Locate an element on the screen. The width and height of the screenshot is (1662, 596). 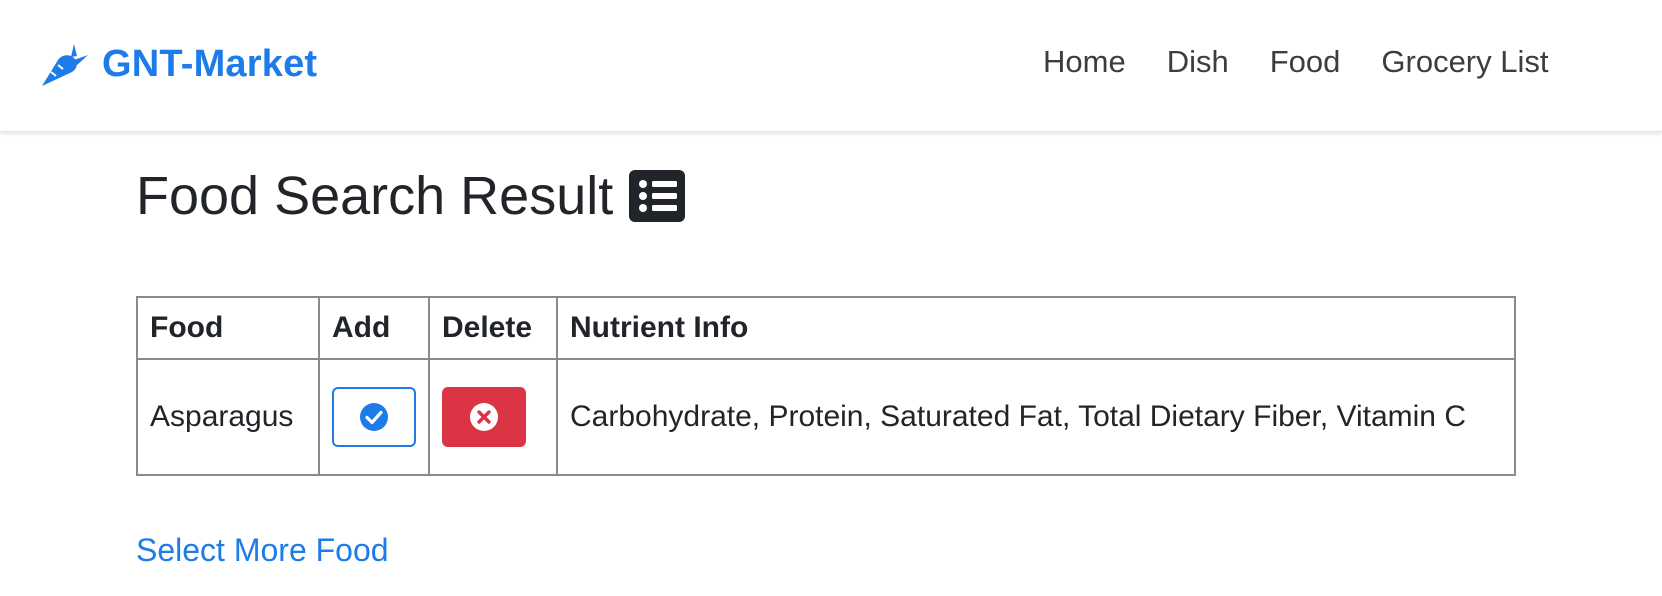
delete-button is located at coordinates (484, 417).